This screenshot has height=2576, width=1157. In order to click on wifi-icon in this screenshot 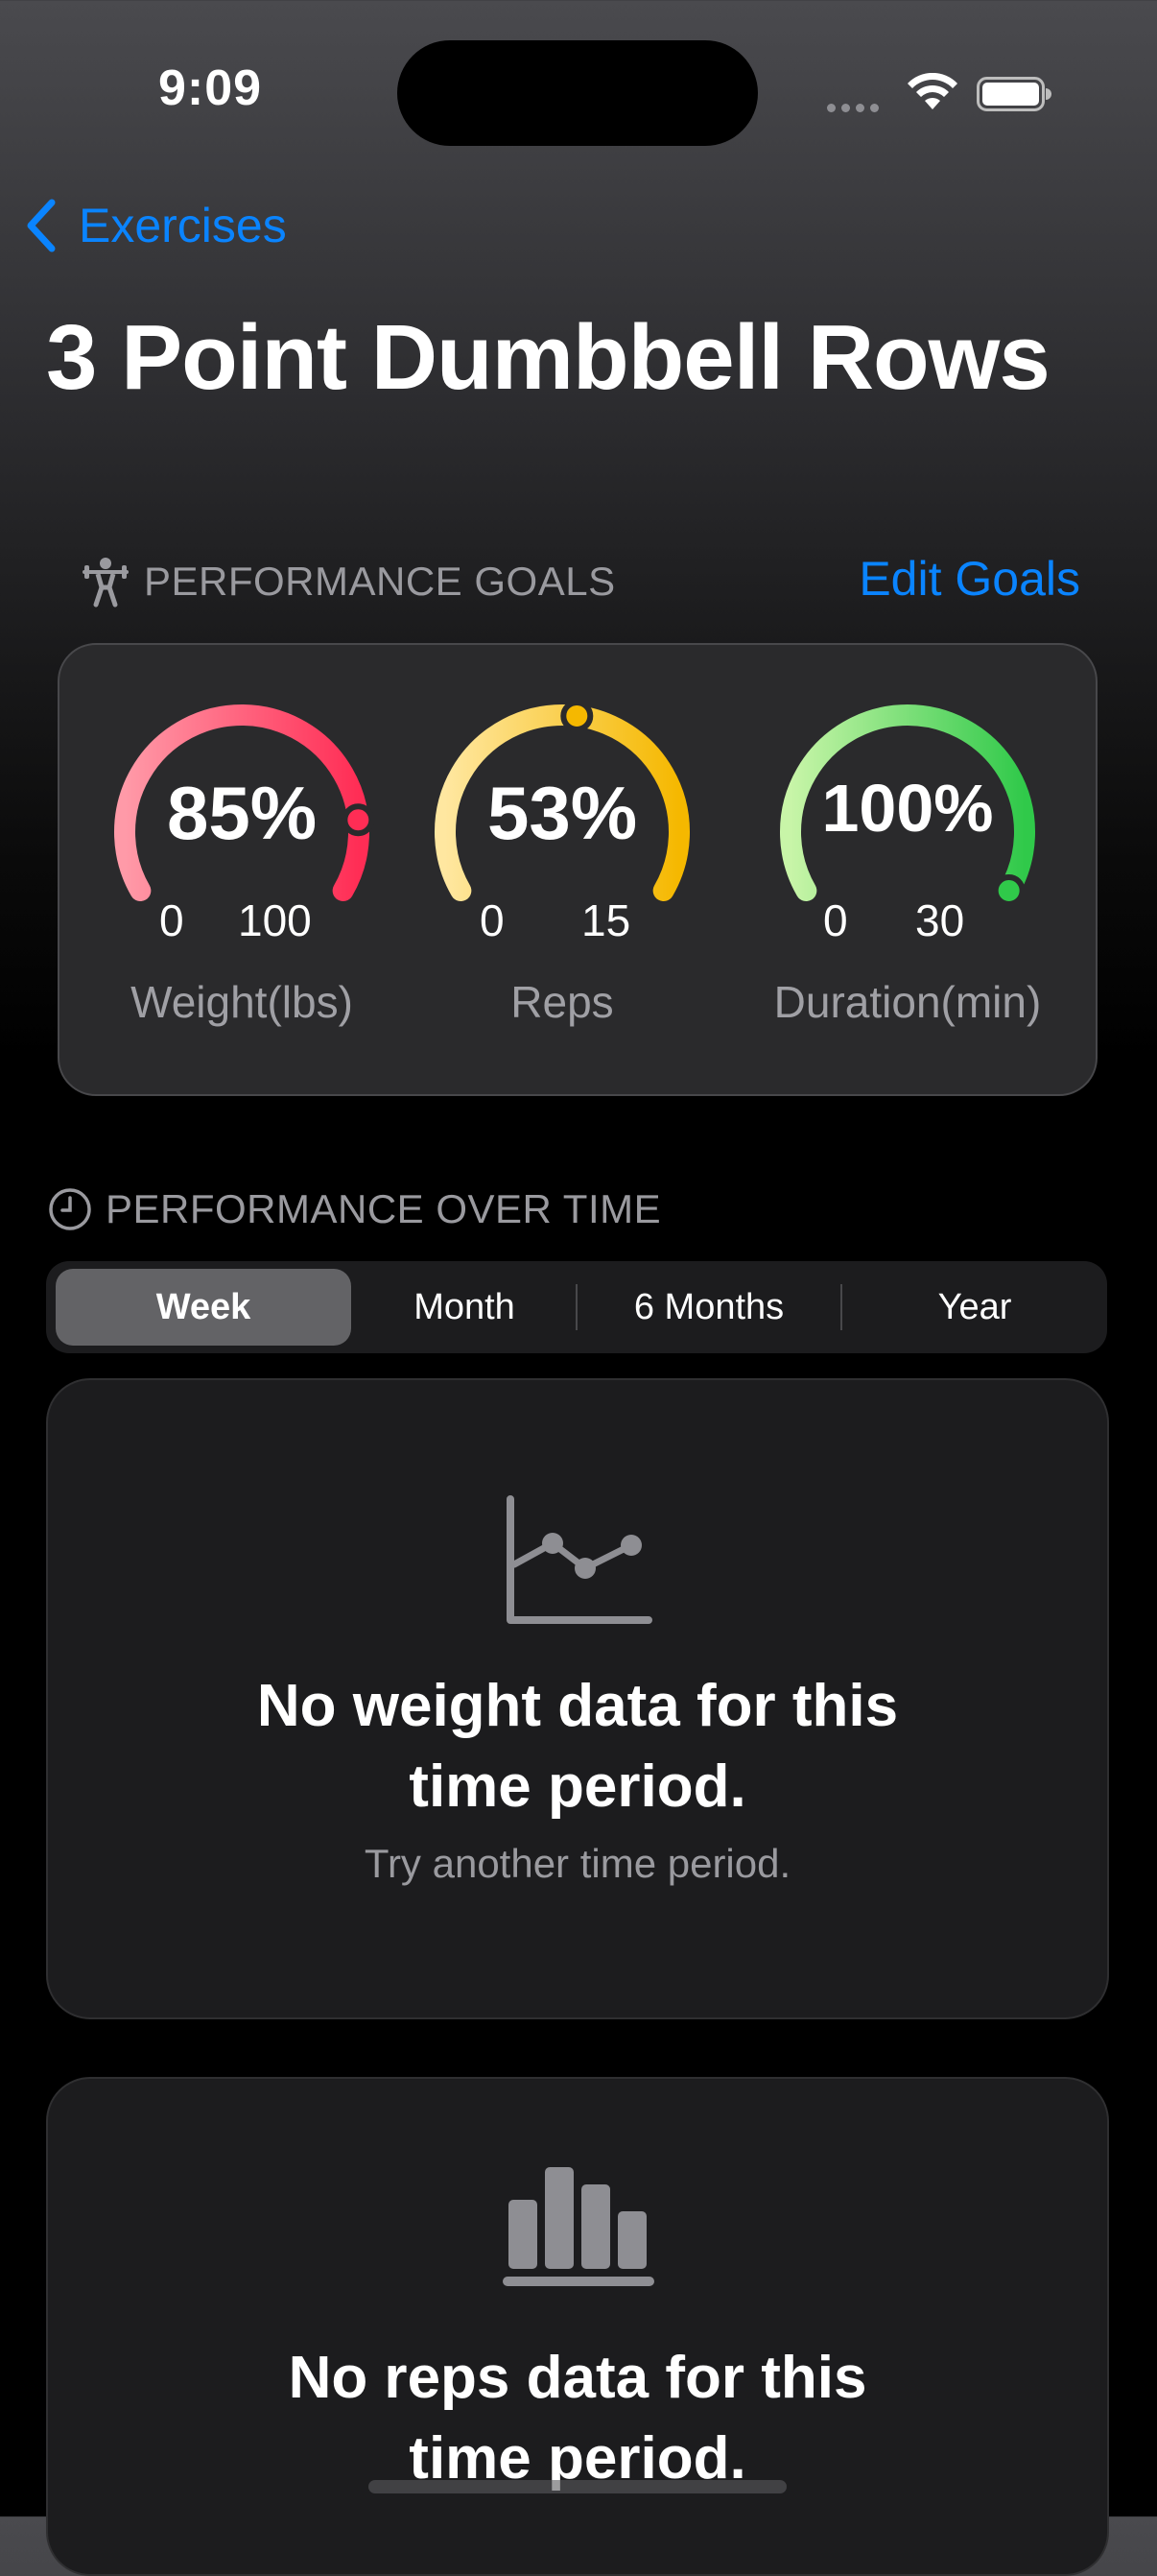, I will do `click(932, 91)`.